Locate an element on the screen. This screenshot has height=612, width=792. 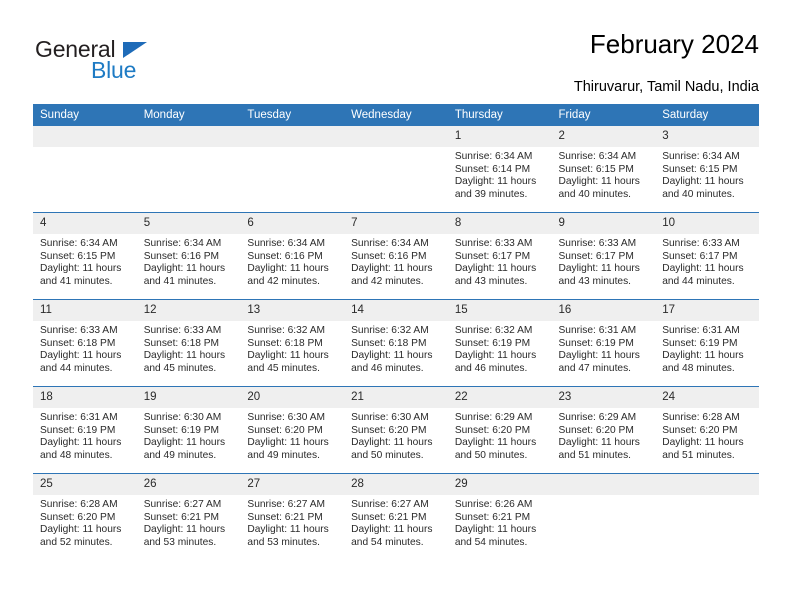
sunrise-time: Sunrise: 6:29 AM is located at coordinates (597, 417).